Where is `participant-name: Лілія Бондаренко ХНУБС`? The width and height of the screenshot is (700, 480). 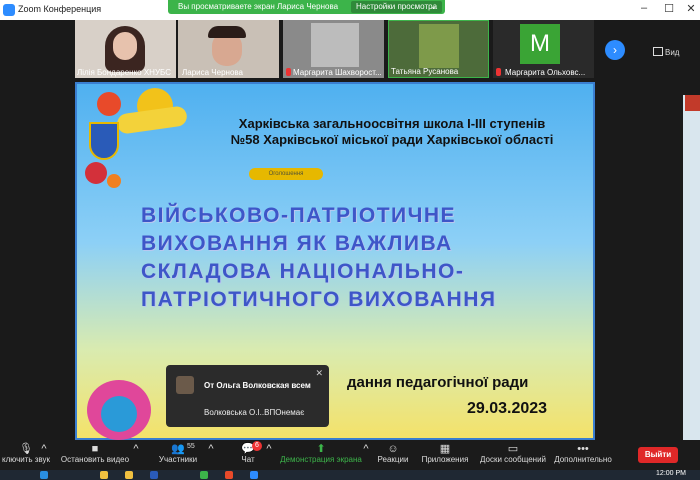 participant-name: Лілія Бондаренко ХНУБС is located at coordinates (124, 72).